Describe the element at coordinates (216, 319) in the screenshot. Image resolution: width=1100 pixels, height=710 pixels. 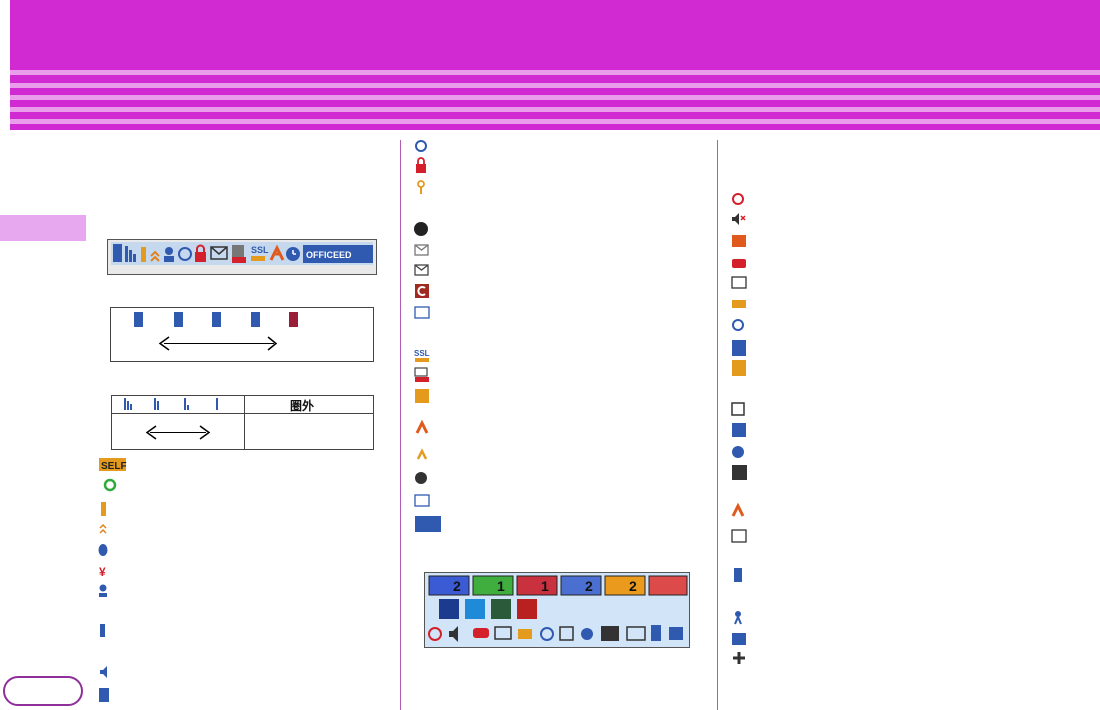
I see `battery-2-icon` at that location.